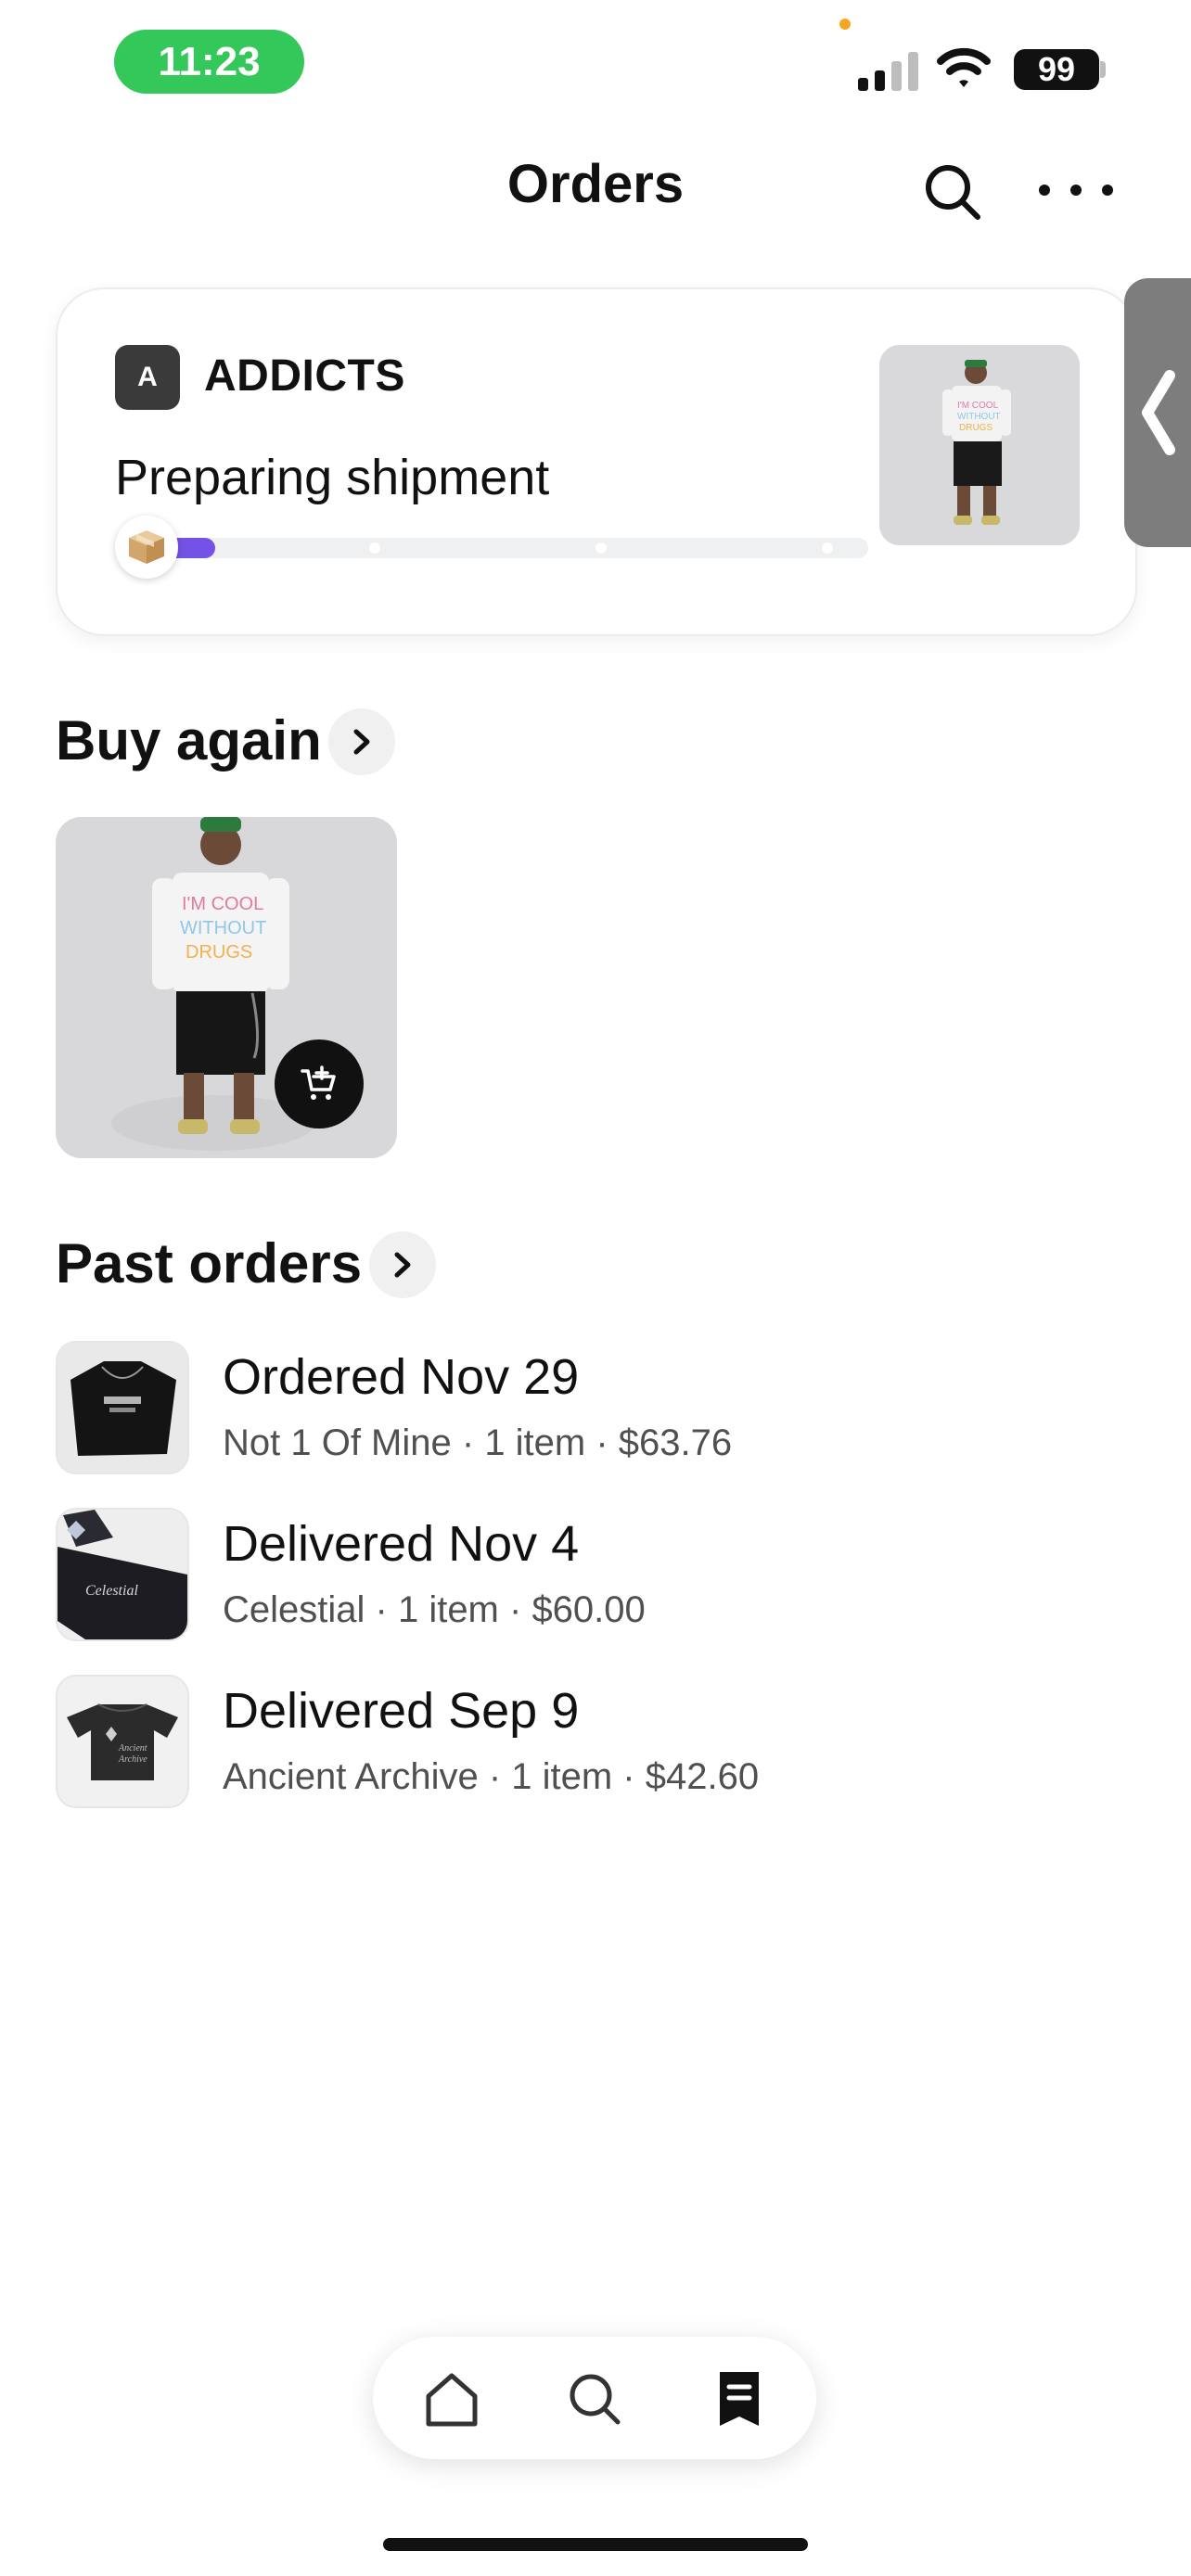  Describe the element at coordinates (337, 1443) in the screenshot. I see `order-store: Not 1 Of Mine` at that location.